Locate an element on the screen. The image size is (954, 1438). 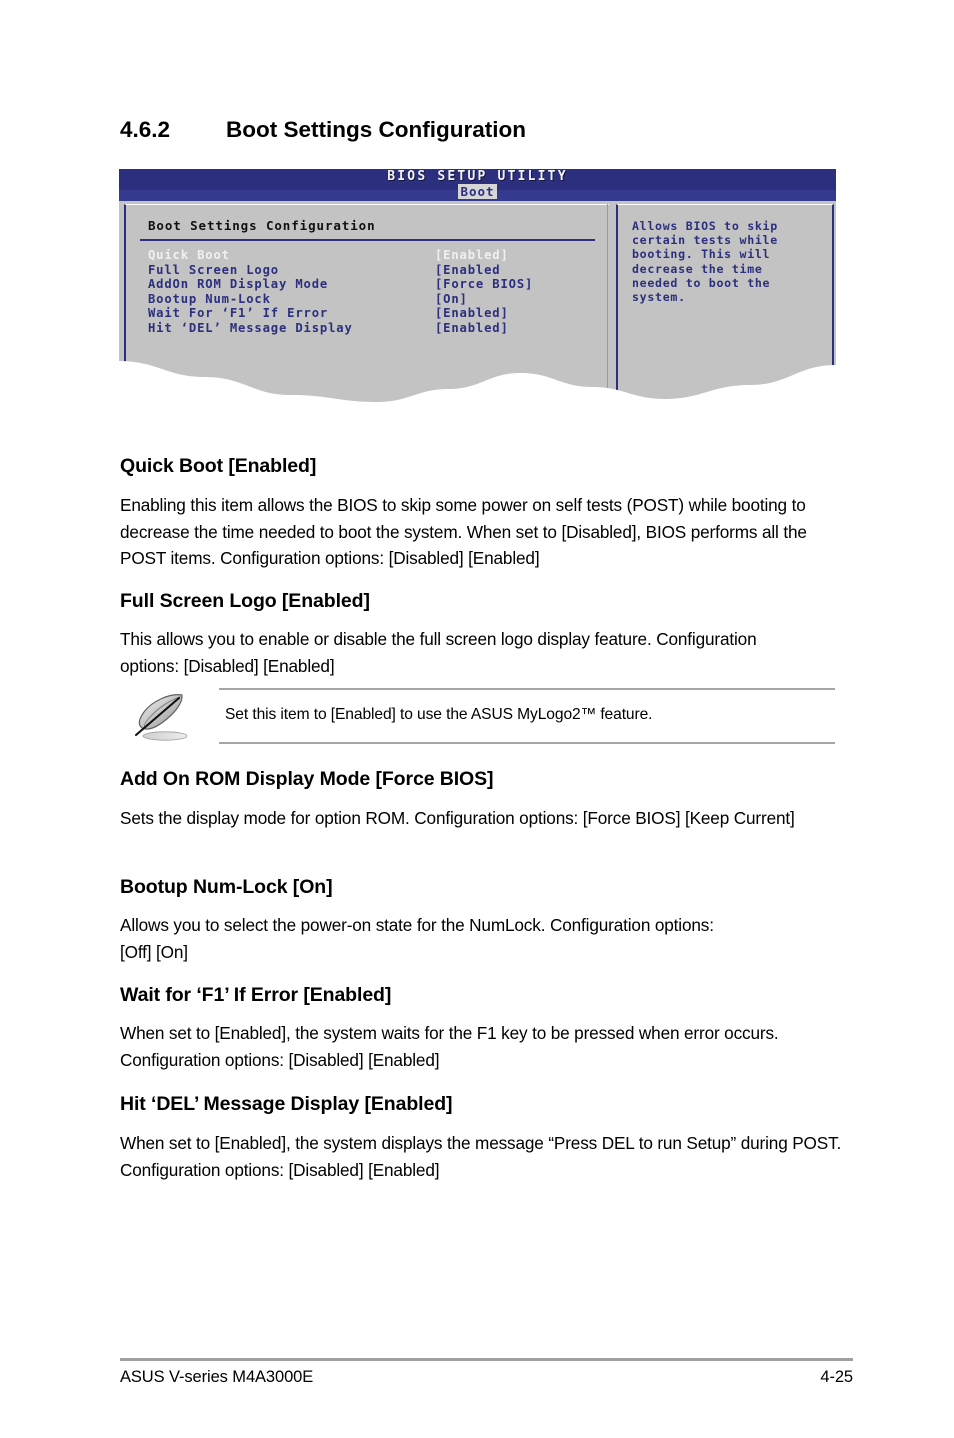
bios-item-row: Wait For ‘F1’ If Error [Enabled] is located at coordinates (373, 313).